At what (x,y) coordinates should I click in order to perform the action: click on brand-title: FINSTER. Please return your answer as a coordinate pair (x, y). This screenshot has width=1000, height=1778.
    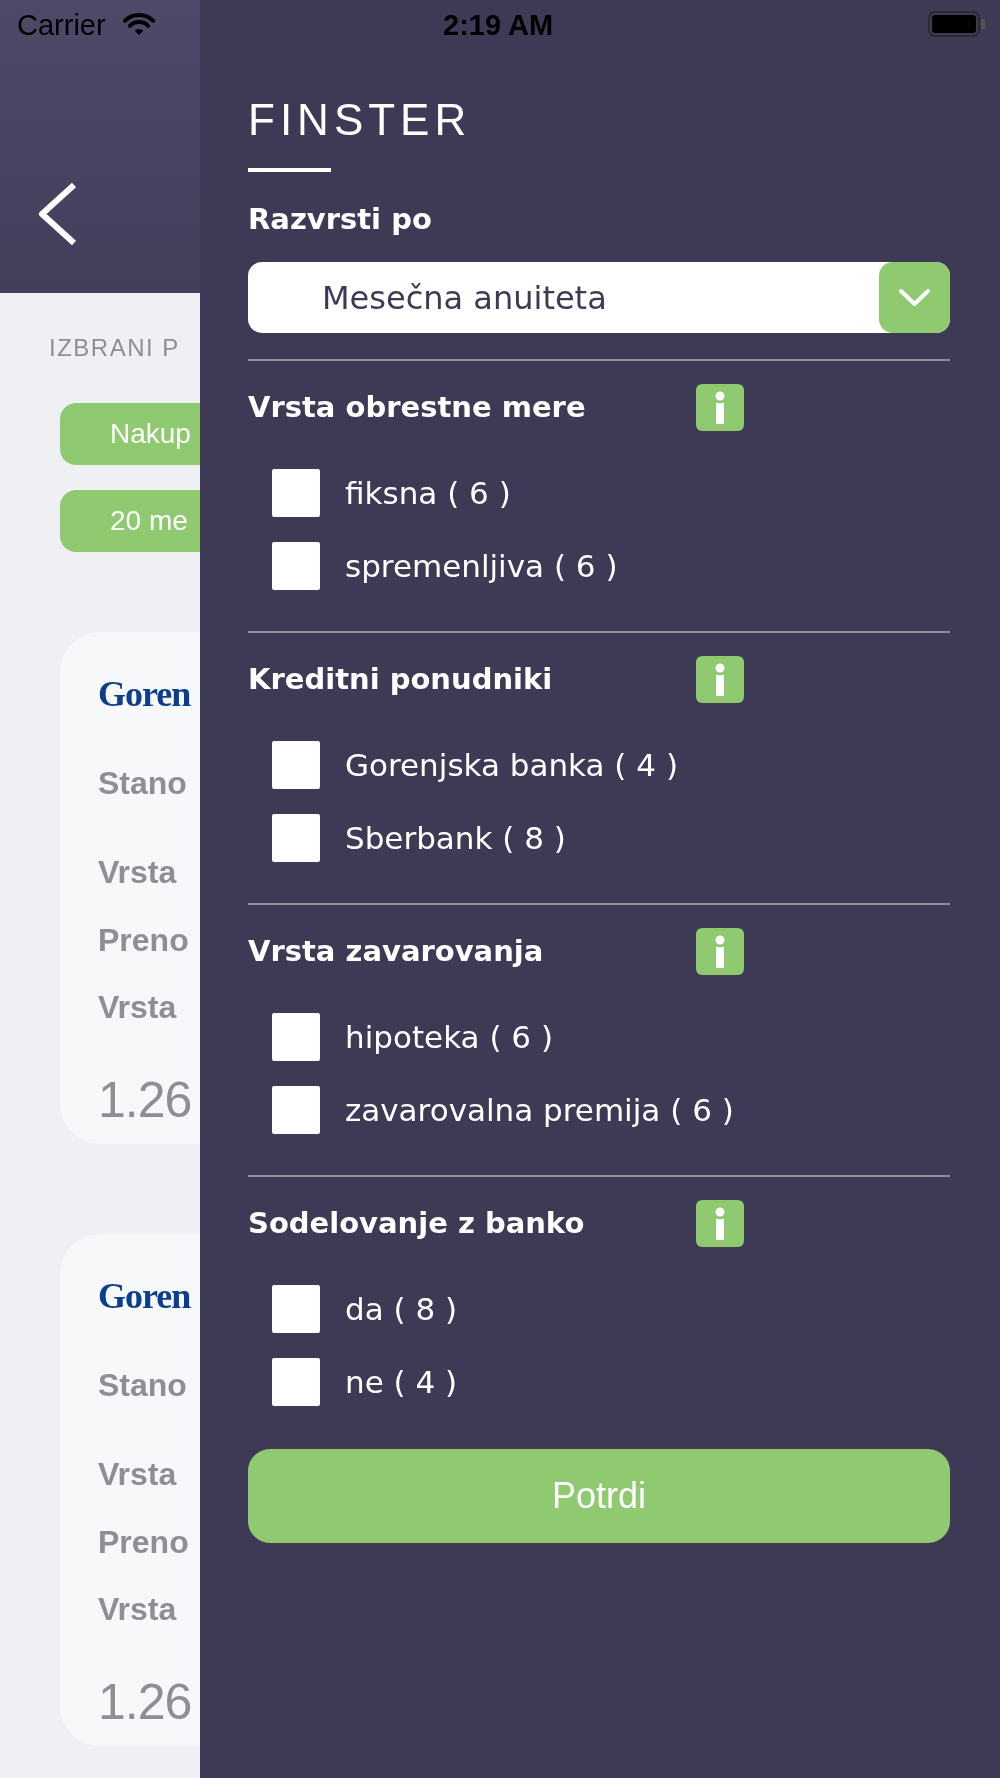
    Looking at the image, I should click on (360, 120).